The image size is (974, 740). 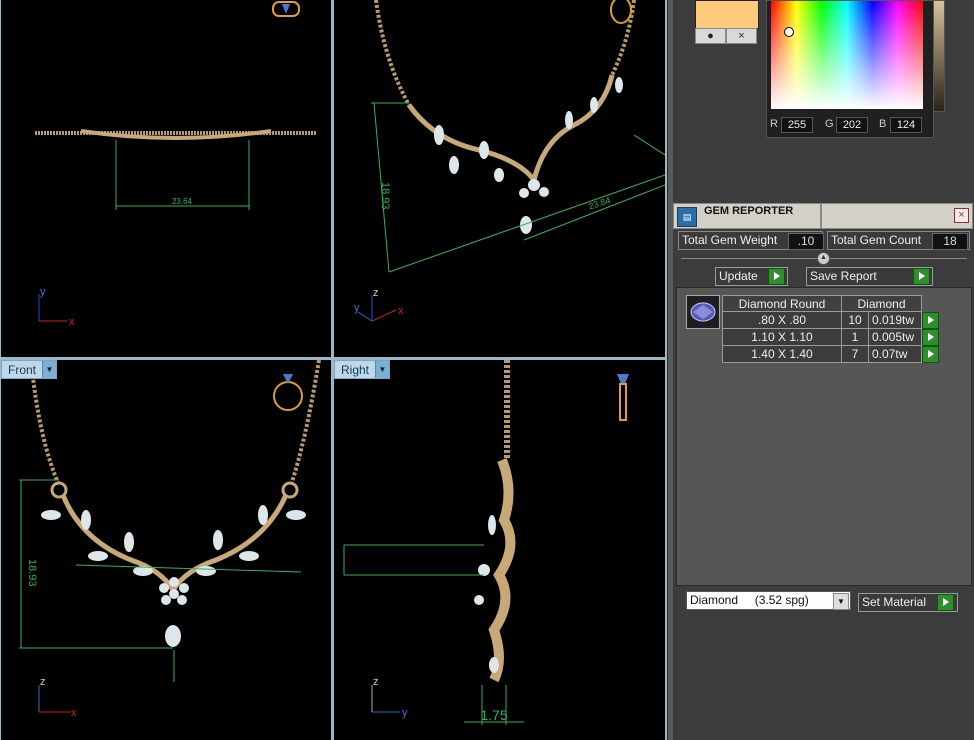 I want to click on gem-size-cell: 1.40 X 1.40, so click(x=782, y=354).